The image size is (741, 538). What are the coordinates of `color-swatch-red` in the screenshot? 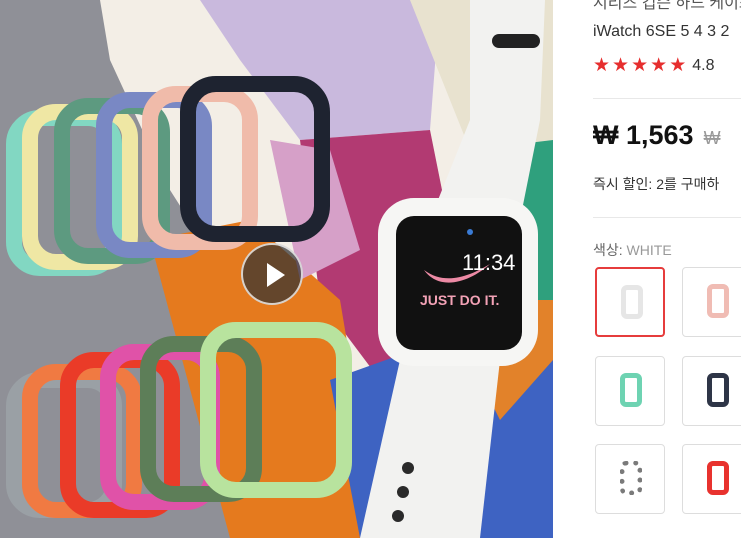 It's located at (711, 479).